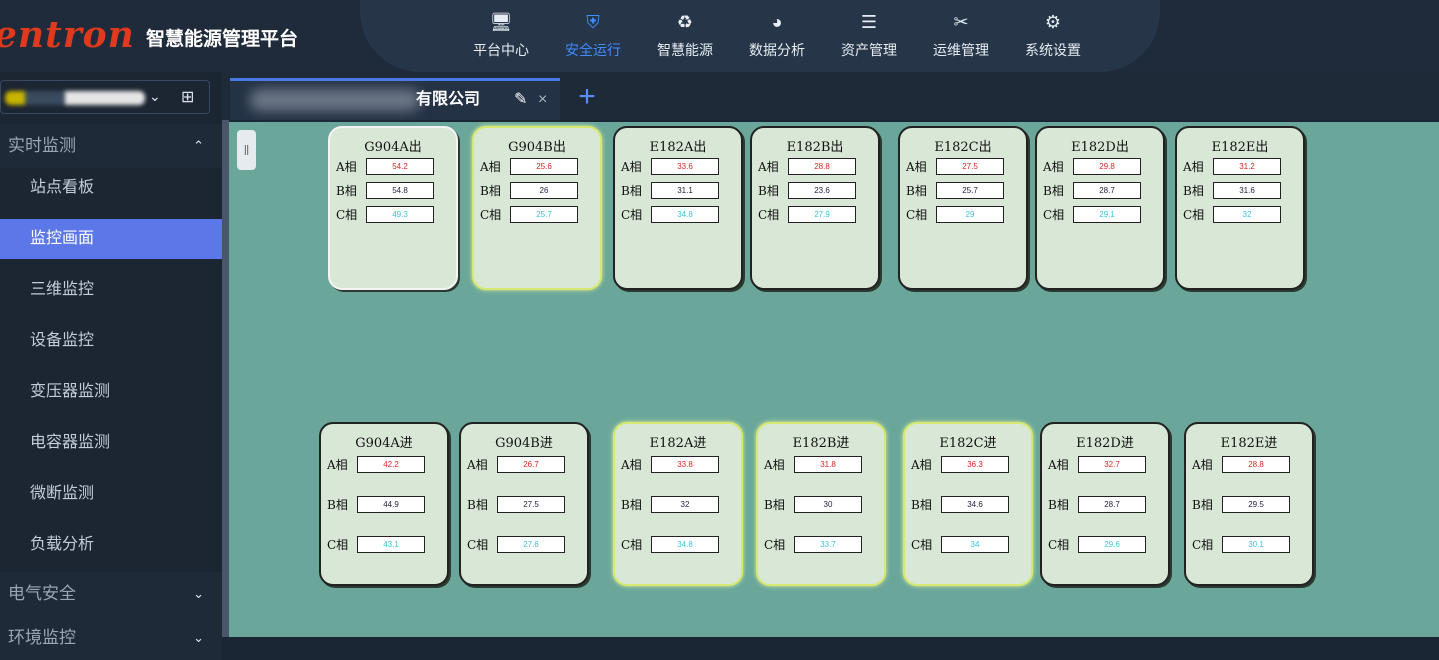 The width and height of the screenshot is (1439, 660). I want to click on phase-row-c: C相 30.1, so click(1241, 544).